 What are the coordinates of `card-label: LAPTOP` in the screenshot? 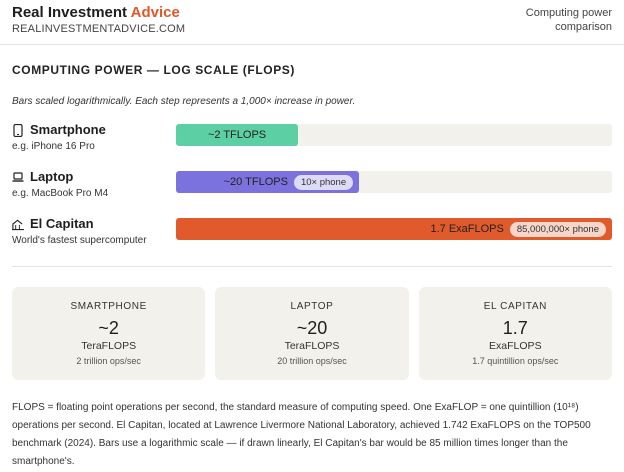 It's located at (312, 306).